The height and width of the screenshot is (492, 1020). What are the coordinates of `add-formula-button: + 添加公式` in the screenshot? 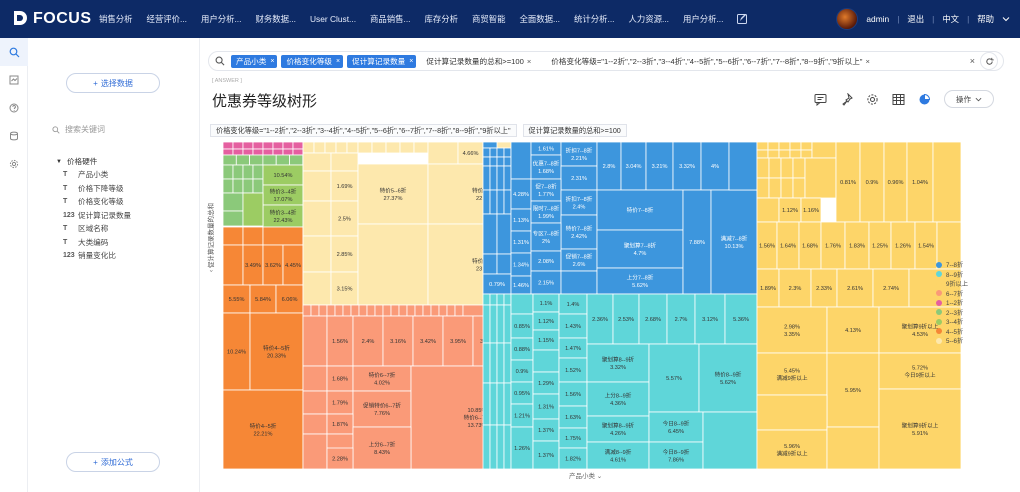 It's located at (113, 462).